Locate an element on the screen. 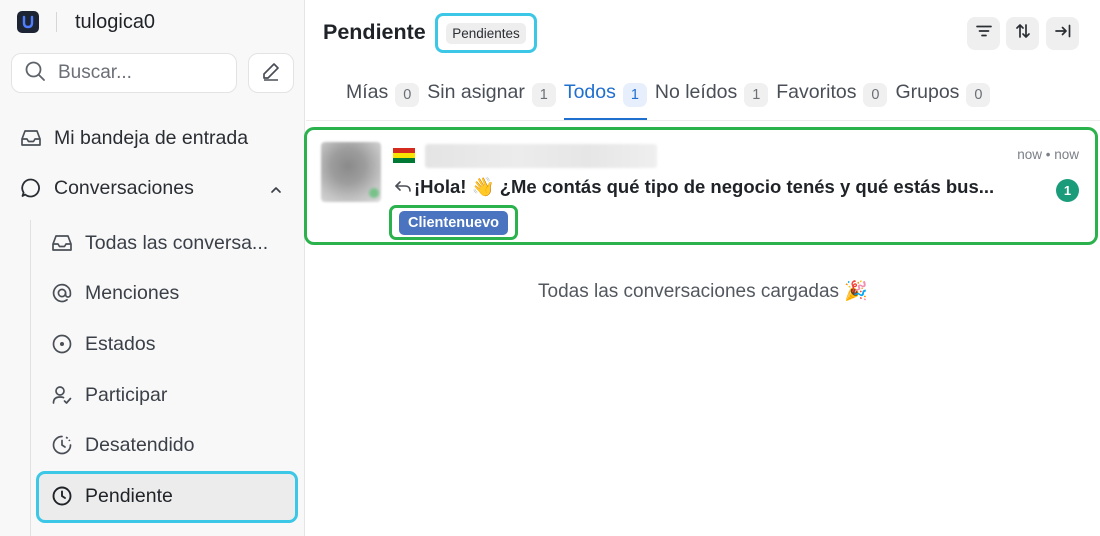 This screenshot has width=1100, height=536. at-icon is located at coordinates (62, 293).